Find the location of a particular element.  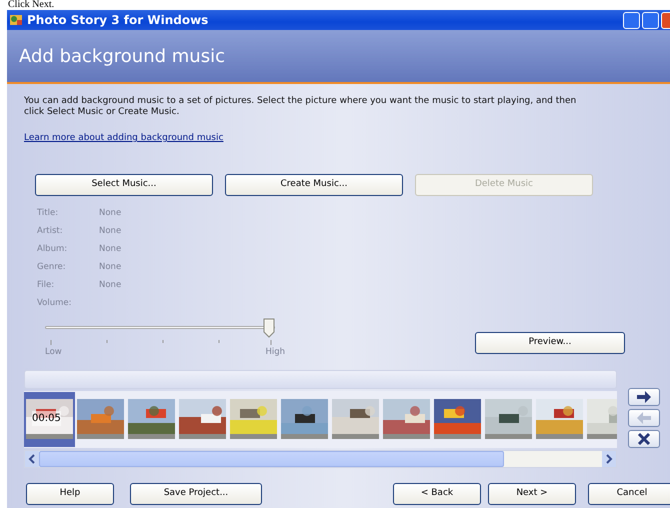

window-title: Photo Story 3 for Windows is located at coordinates (117, 20).